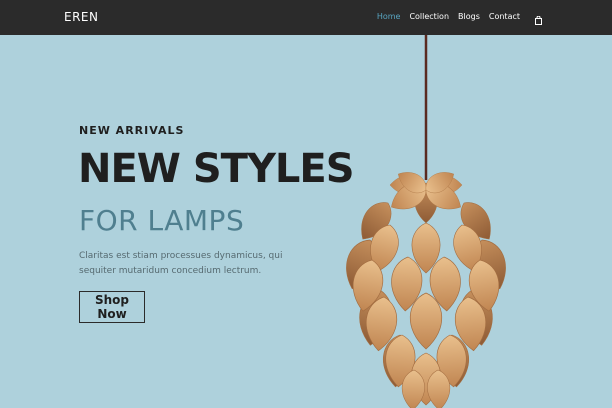 This screenshot has height=408, width=612. I want to click on nav-item-home: Home, so click(389, 16).